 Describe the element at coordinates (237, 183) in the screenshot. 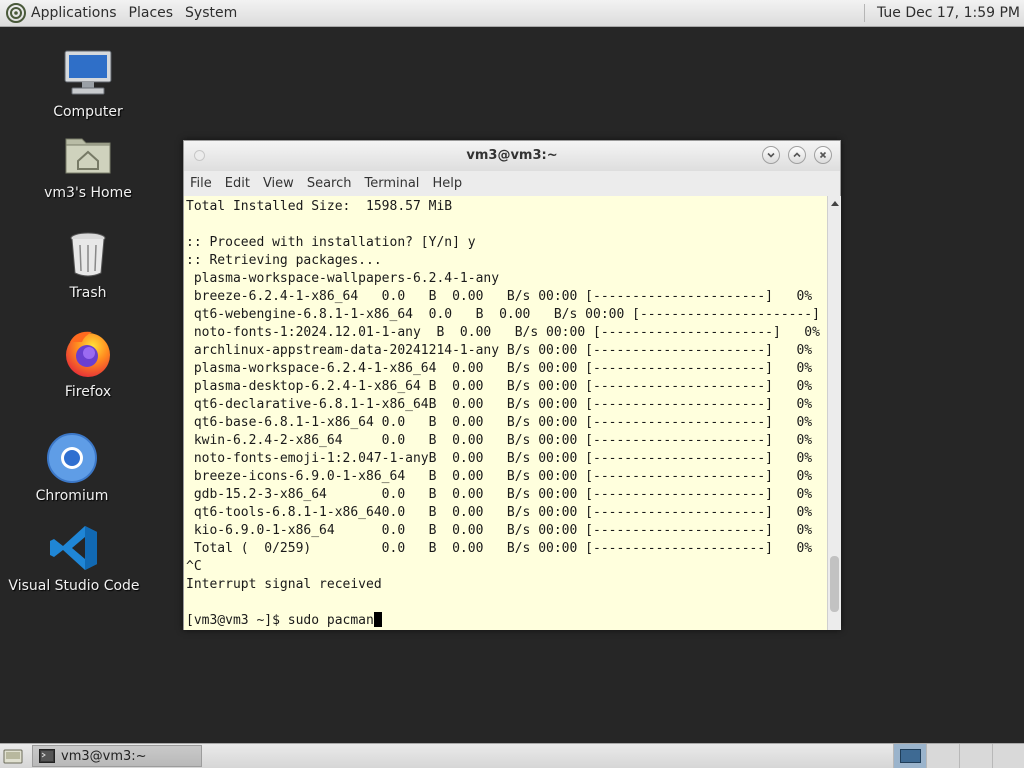

I see `menu-edit: Edit` at that location.